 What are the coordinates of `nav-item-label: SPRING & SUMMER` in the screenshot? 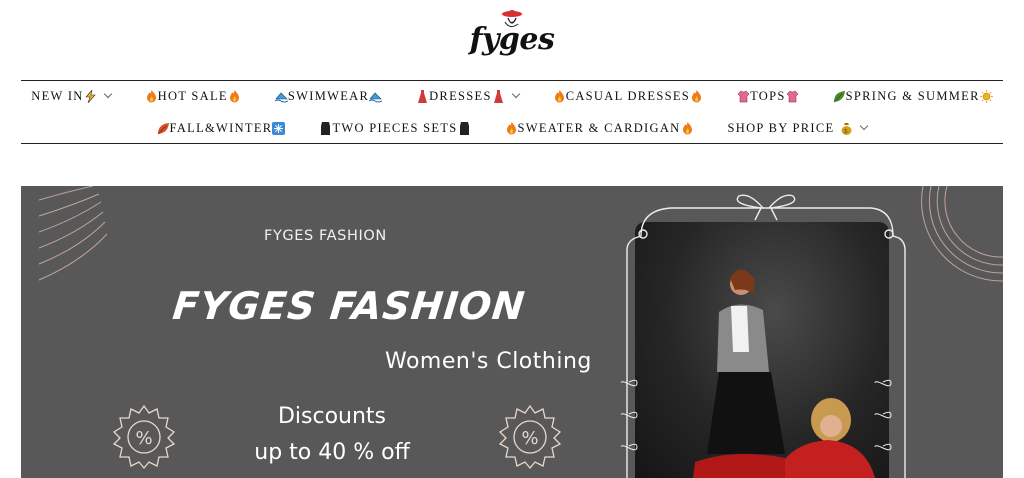 It's located at (912, 95).